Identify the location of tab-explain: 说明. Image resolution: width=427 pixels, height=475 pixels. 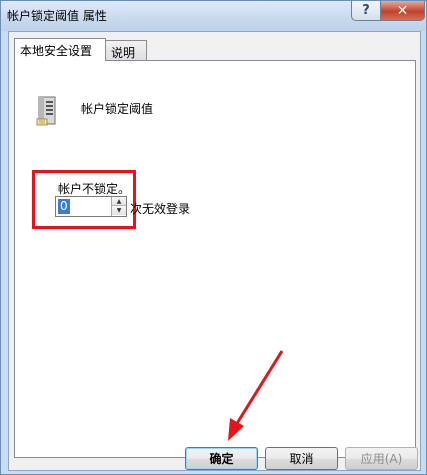
(126, 50).